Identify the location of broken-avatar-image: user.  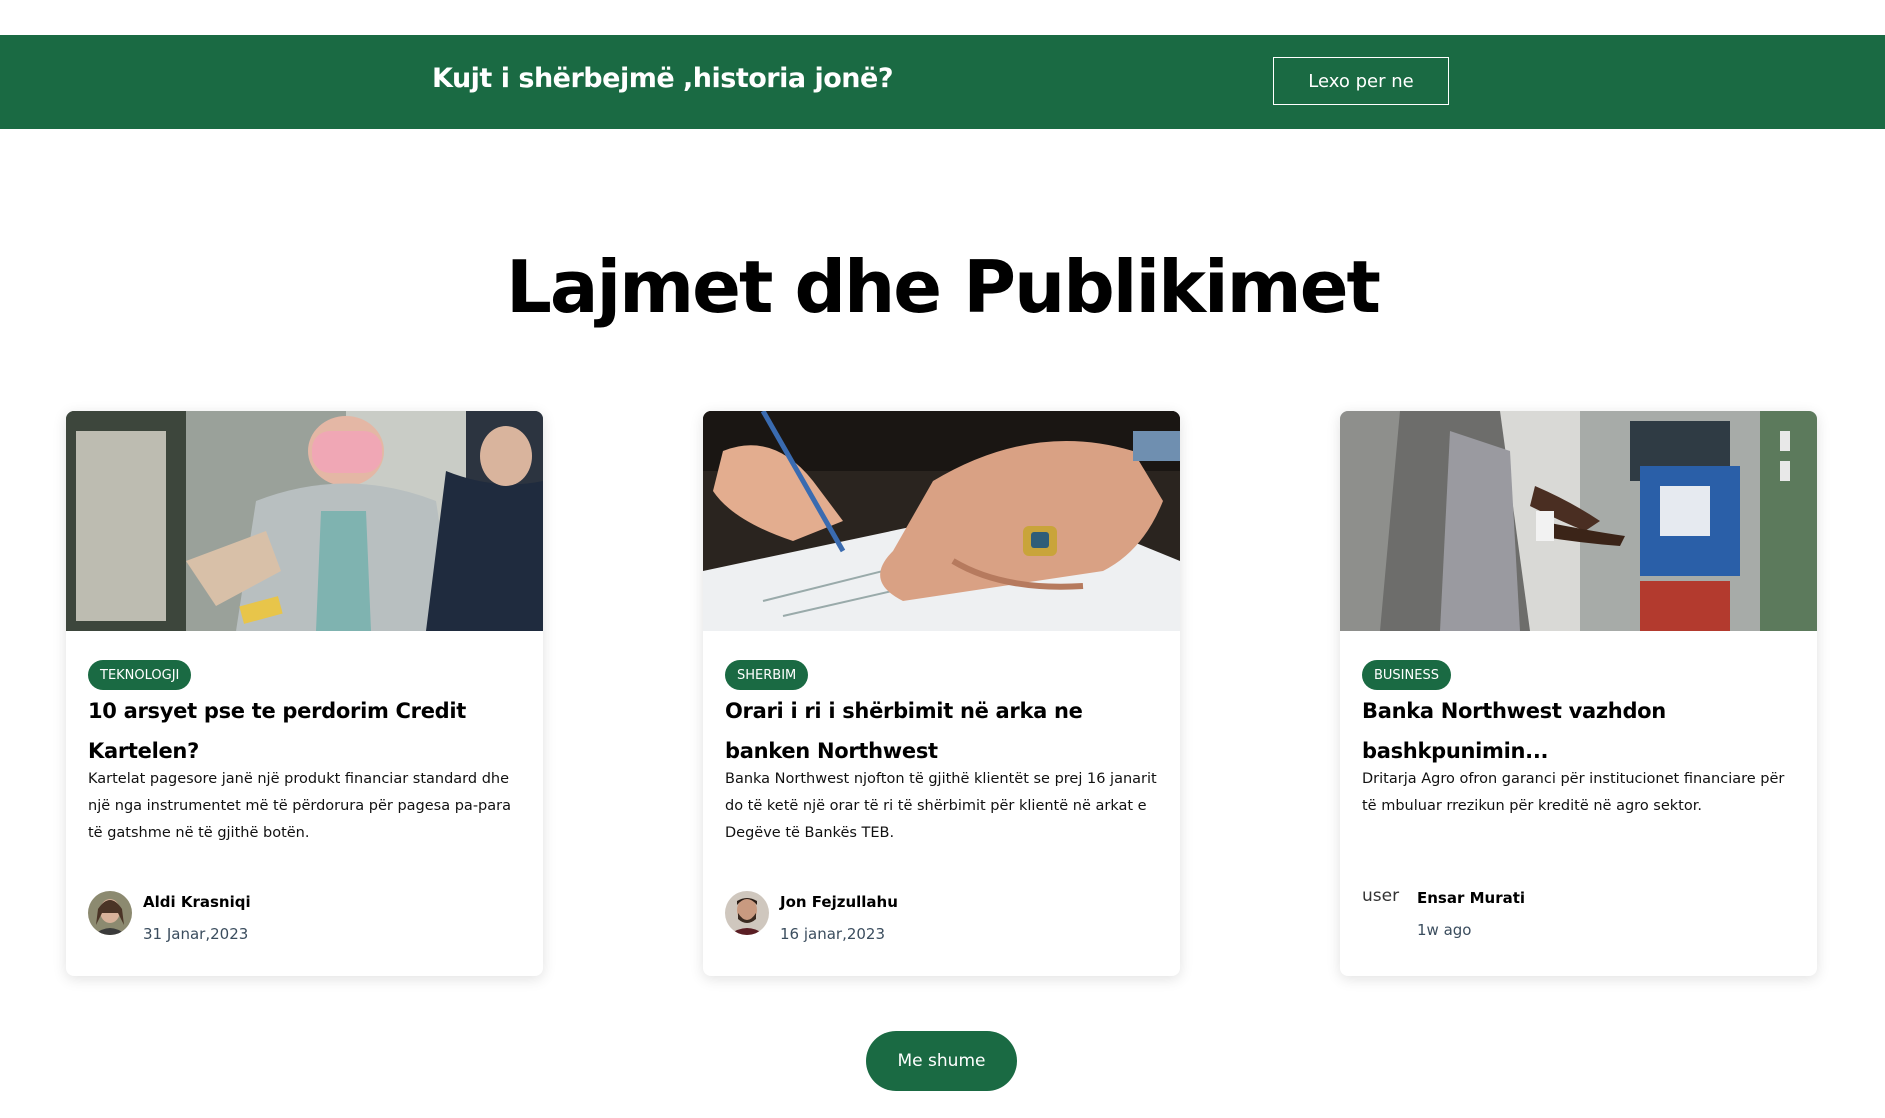
(1381, 896).